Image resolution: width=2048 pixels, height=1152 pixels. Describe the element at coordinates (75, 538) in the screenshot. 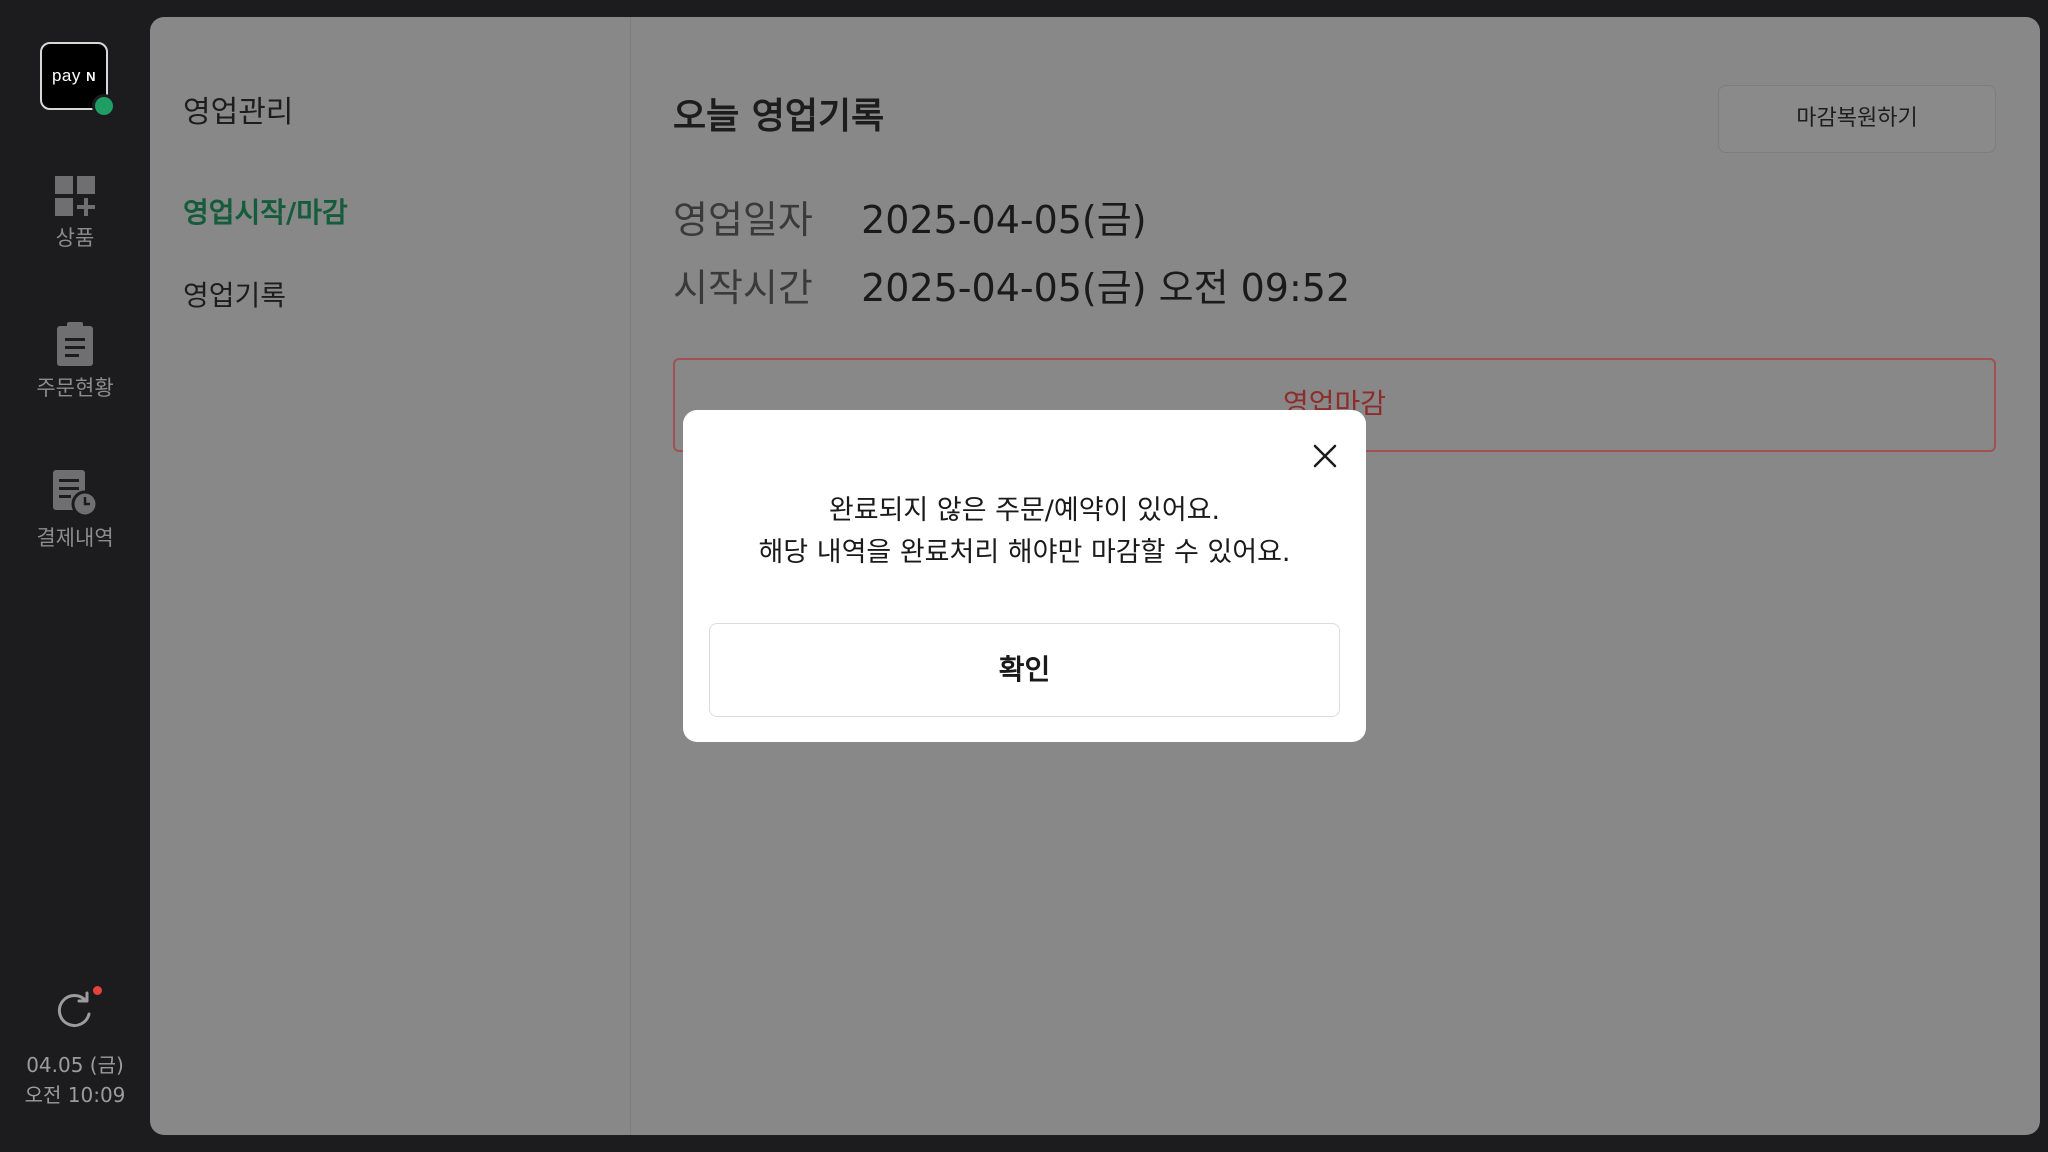

I see `rail-item-label: 결제내역` at that location.